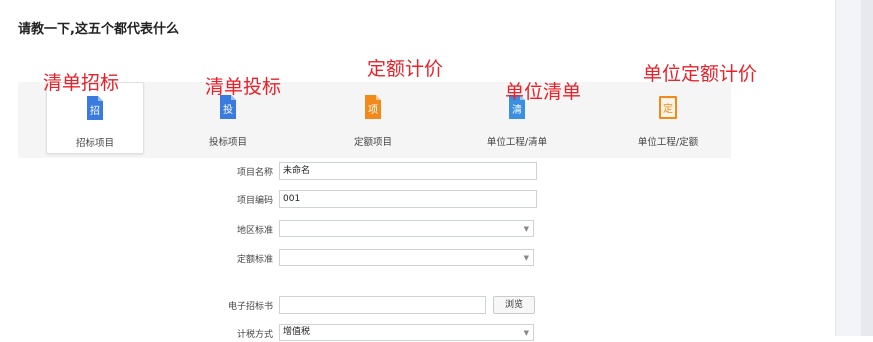  I want to click on region-label: 地区标准, so click(254, 231).